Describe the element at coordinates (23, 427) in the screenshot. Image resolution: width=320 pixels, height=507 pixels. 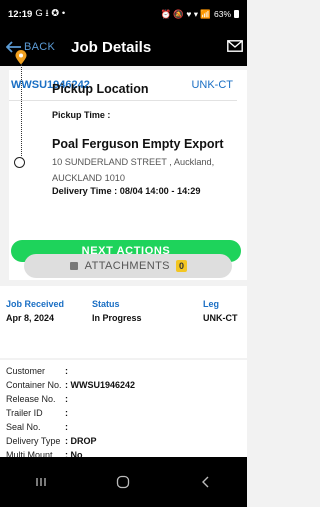
I see `detail-key: Seal No.` at that location.